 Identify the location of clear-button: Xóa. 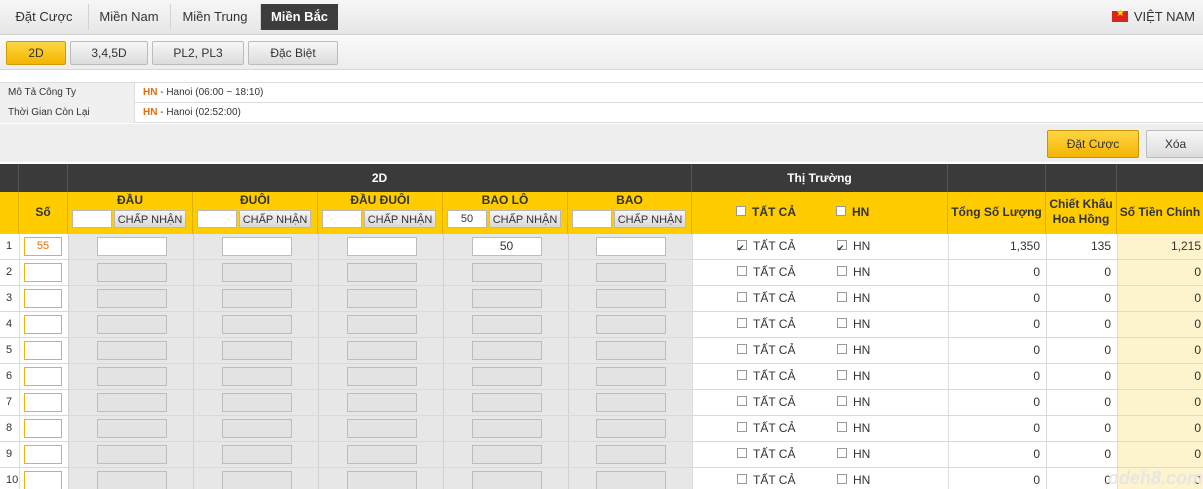
(1174, 144).